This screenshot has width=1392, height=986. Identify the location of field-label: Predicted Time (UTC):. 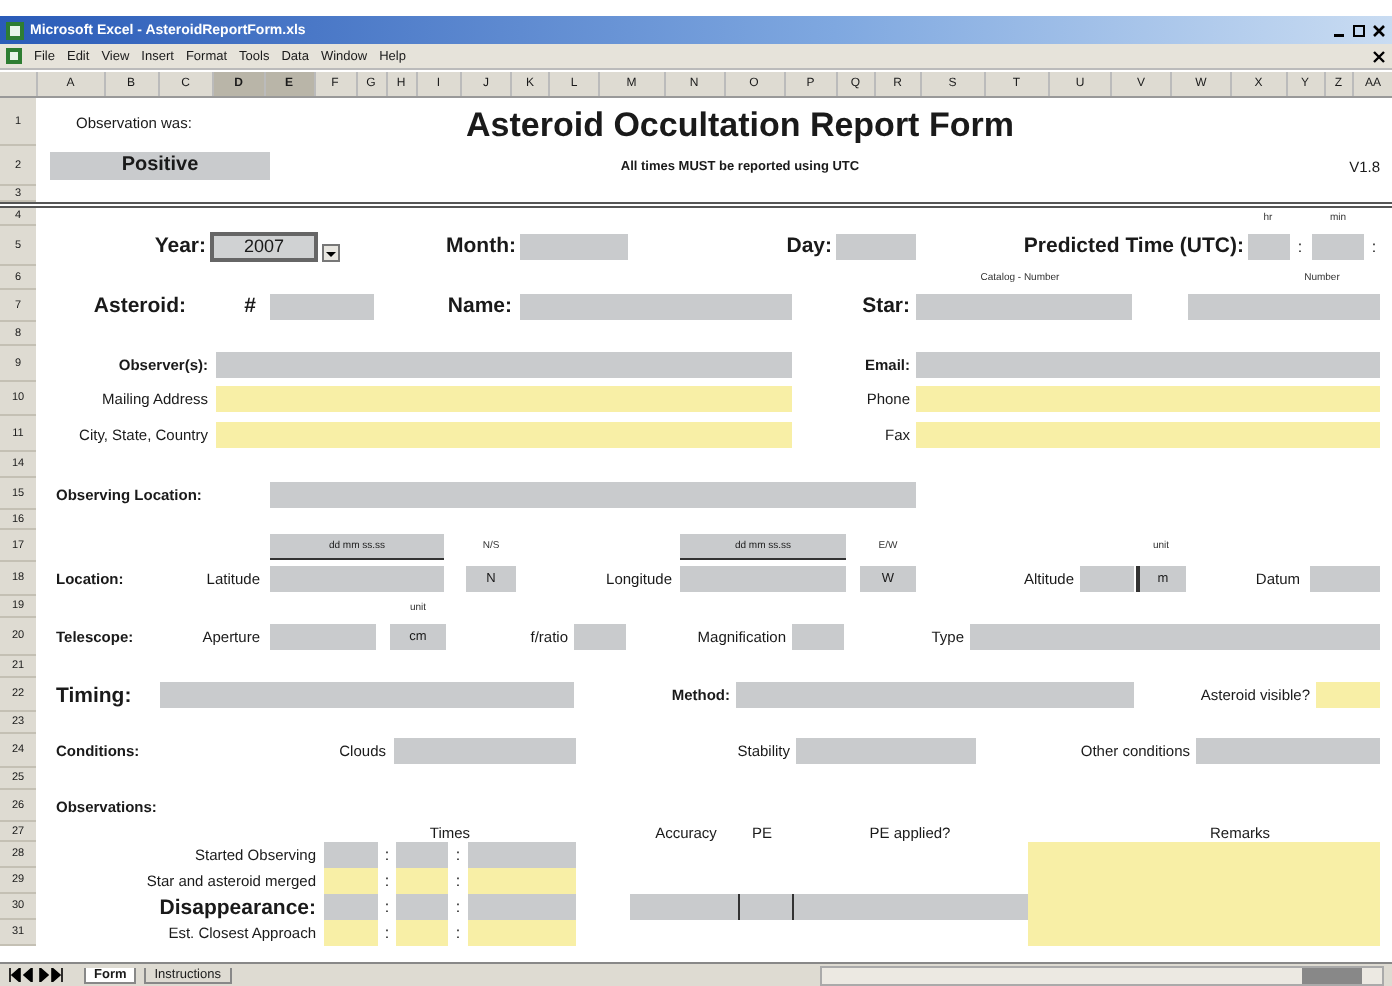
(1132, 246).